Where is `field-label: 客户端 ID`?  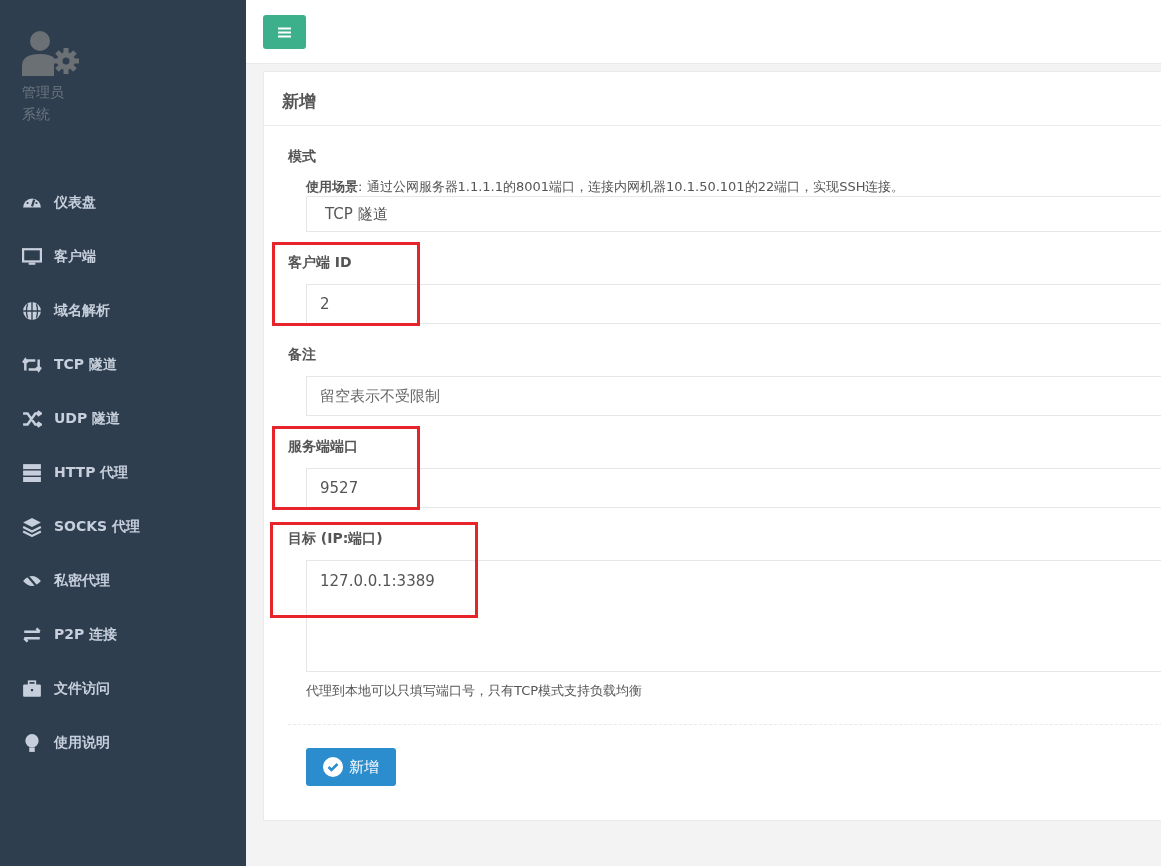
field-label: 客户端 ID is located at coordinates (320, 263).